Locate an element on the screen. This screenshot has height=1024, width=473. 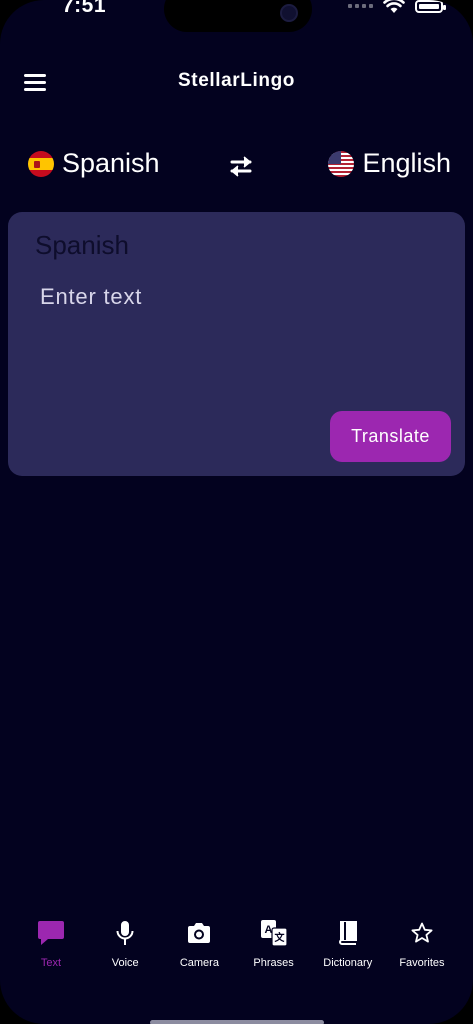
app-title: StellarLingo is located at coordinates (236, 80).